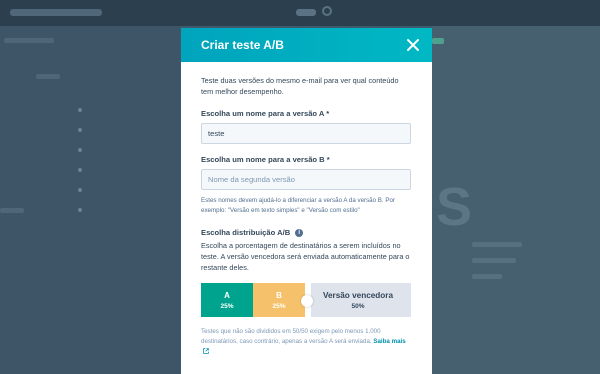 The height and width of the screenshot is (374, 600). I want to click on close-icon, so click(413, 45).